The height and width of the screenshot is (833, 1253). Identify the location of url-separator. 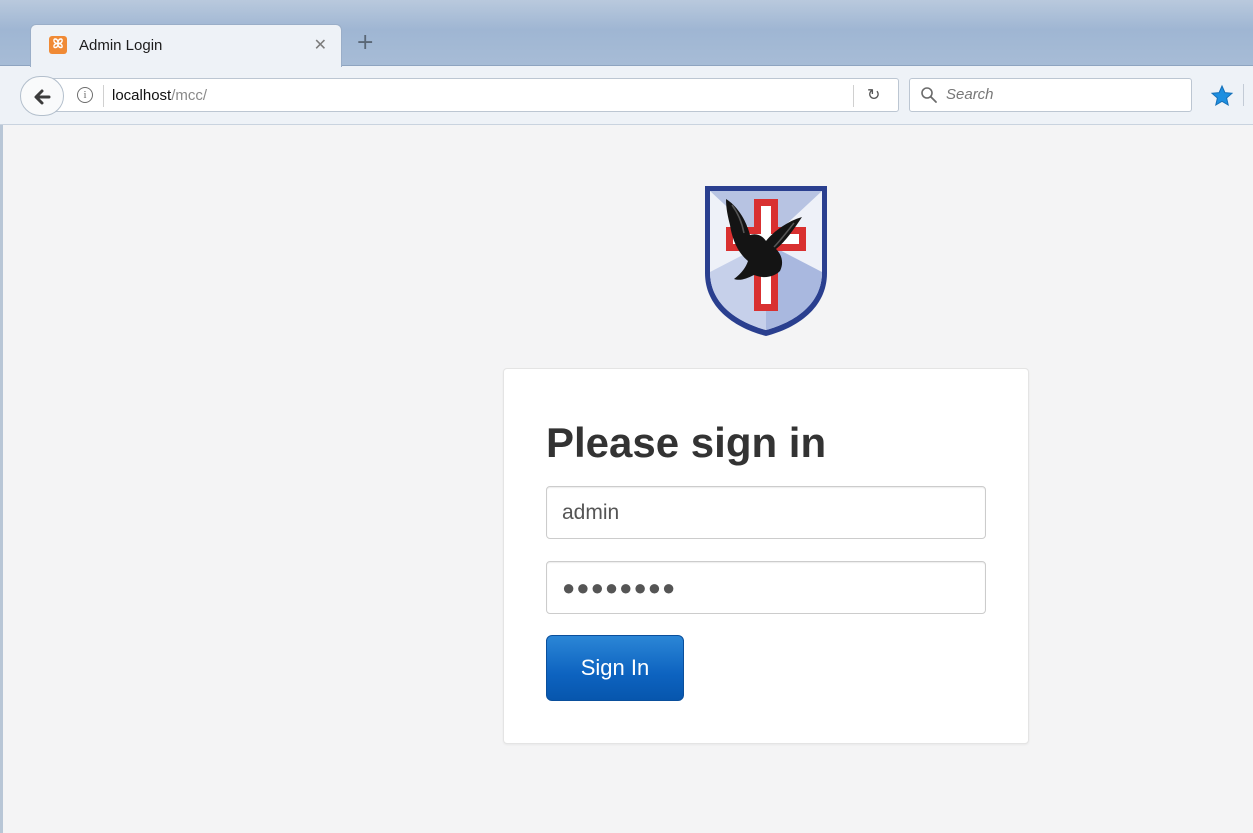
(103, 96).